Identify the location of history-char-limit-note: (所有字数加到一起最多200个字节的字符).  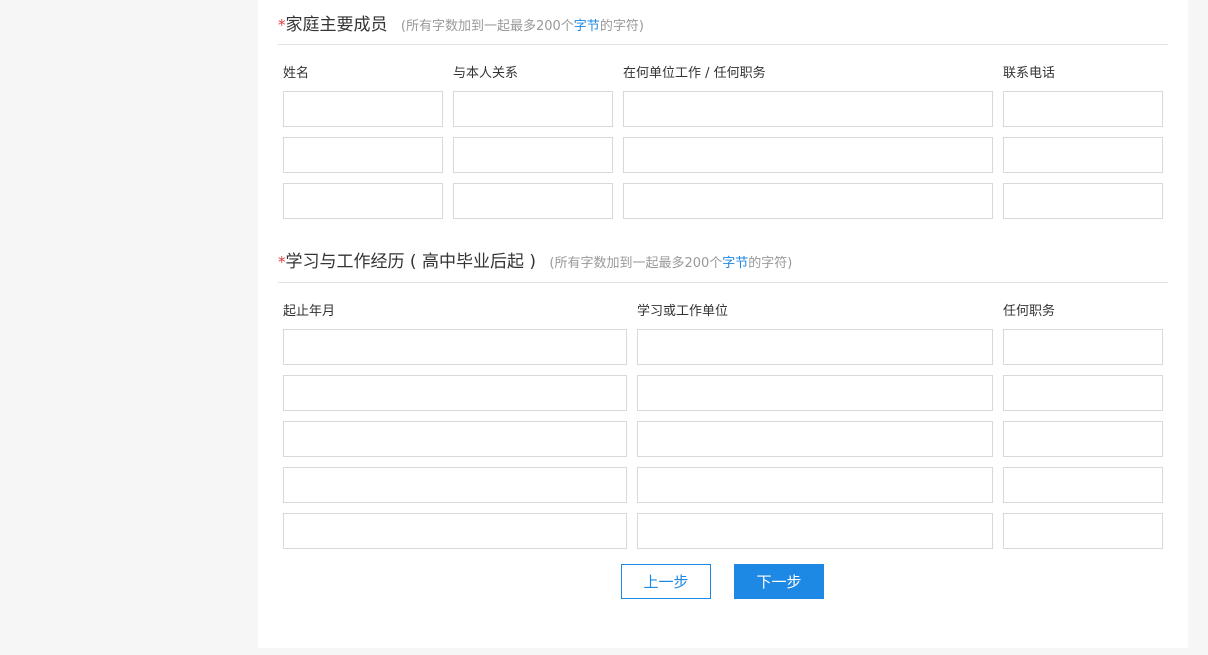
(671, 263).